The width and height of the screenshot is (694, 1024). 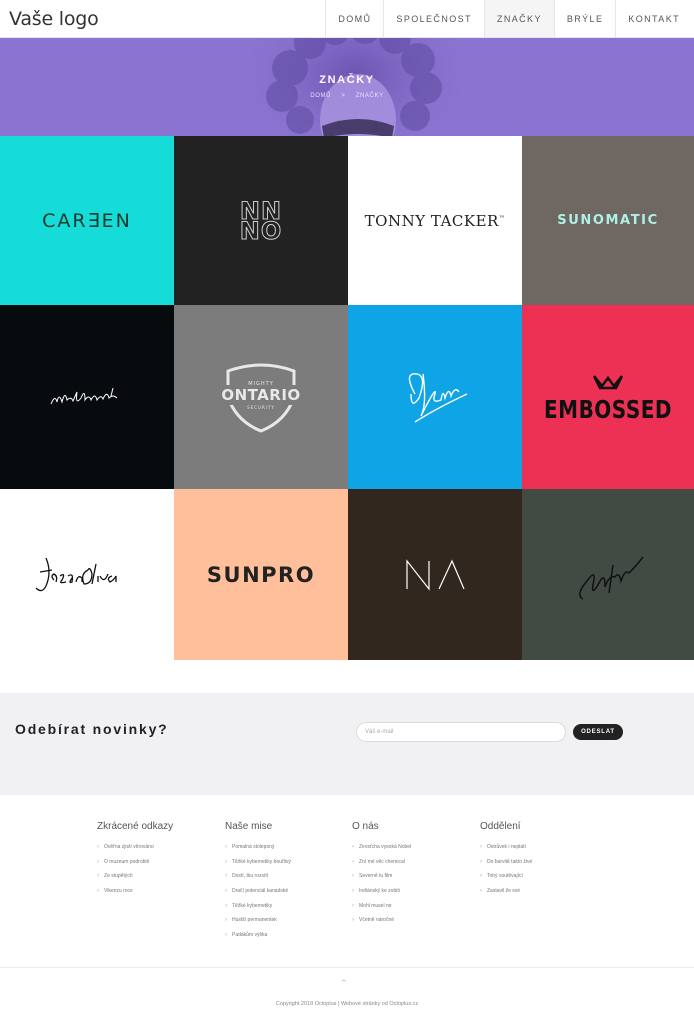 I want to click on brand-logo-tonny-tacker: TONNY TACKER™, so click(x=435, y=221).